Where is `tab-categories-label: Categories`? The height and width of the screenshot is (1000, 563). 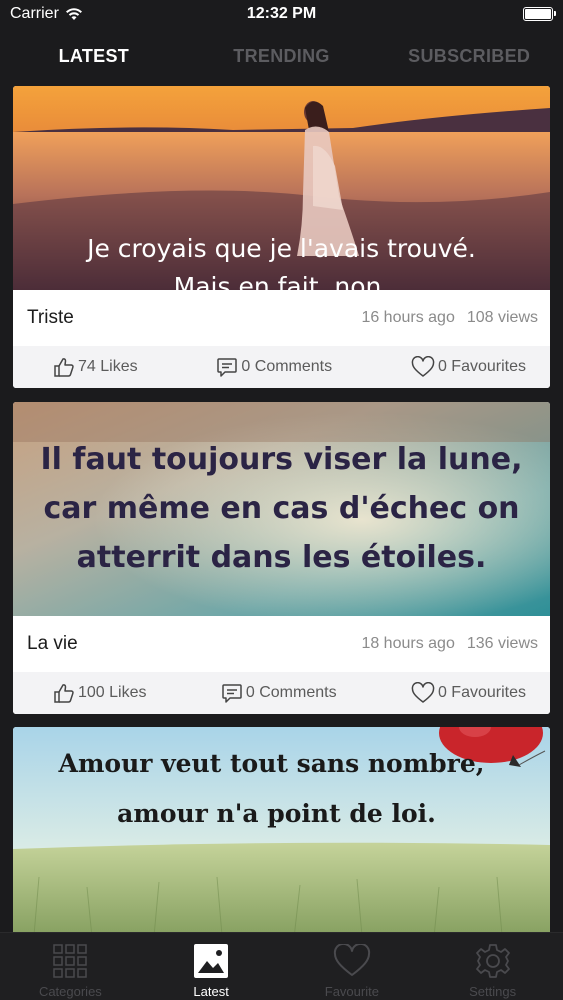 tab-categories-label: Categories is located at coordinates (70, 991).